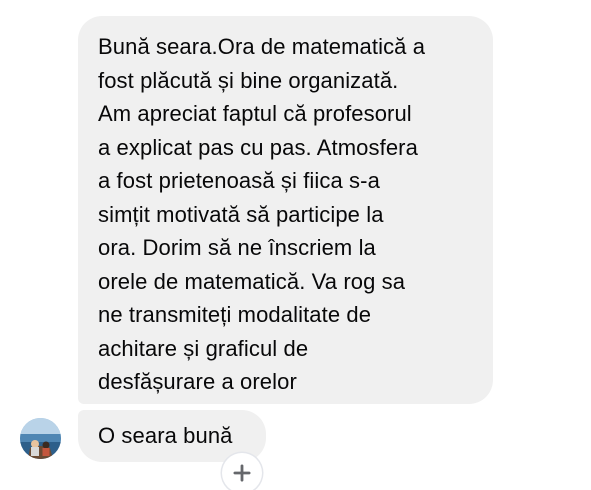  I want to click on plus-icon, so click(242, 473).